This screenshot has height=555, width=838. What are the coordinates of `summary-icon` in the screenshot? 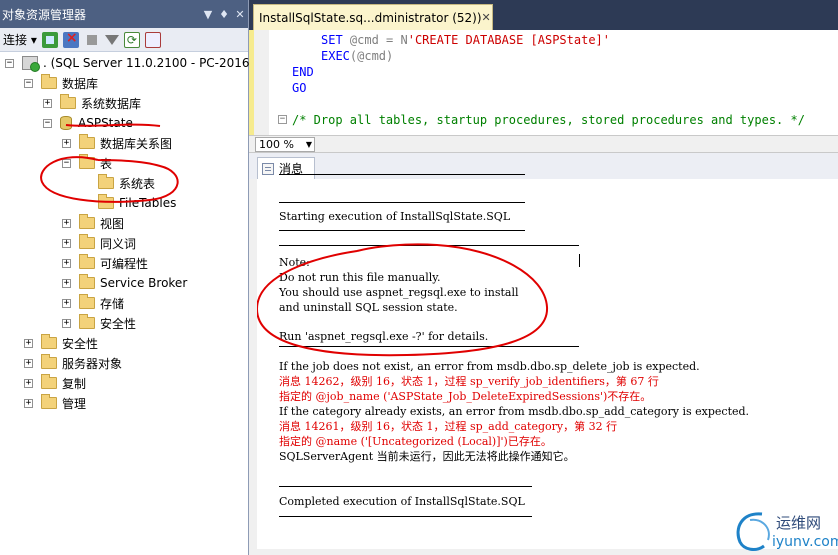 It's located at (152, 39).